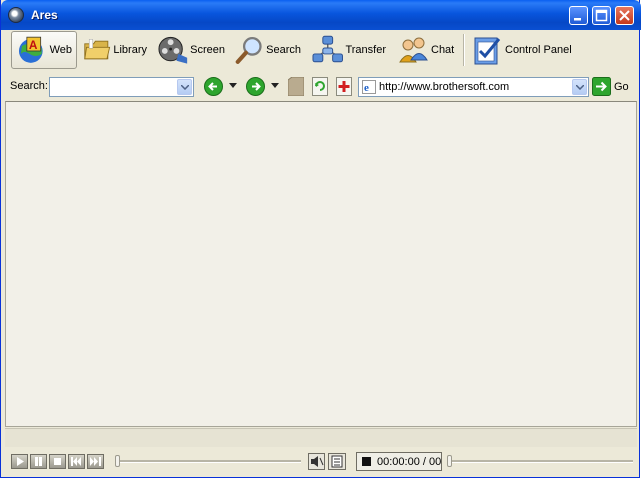  What do you see at coordinates (366, 88) in the screenshot?
I see `svg-text: e` at bounding box center [366, 88].